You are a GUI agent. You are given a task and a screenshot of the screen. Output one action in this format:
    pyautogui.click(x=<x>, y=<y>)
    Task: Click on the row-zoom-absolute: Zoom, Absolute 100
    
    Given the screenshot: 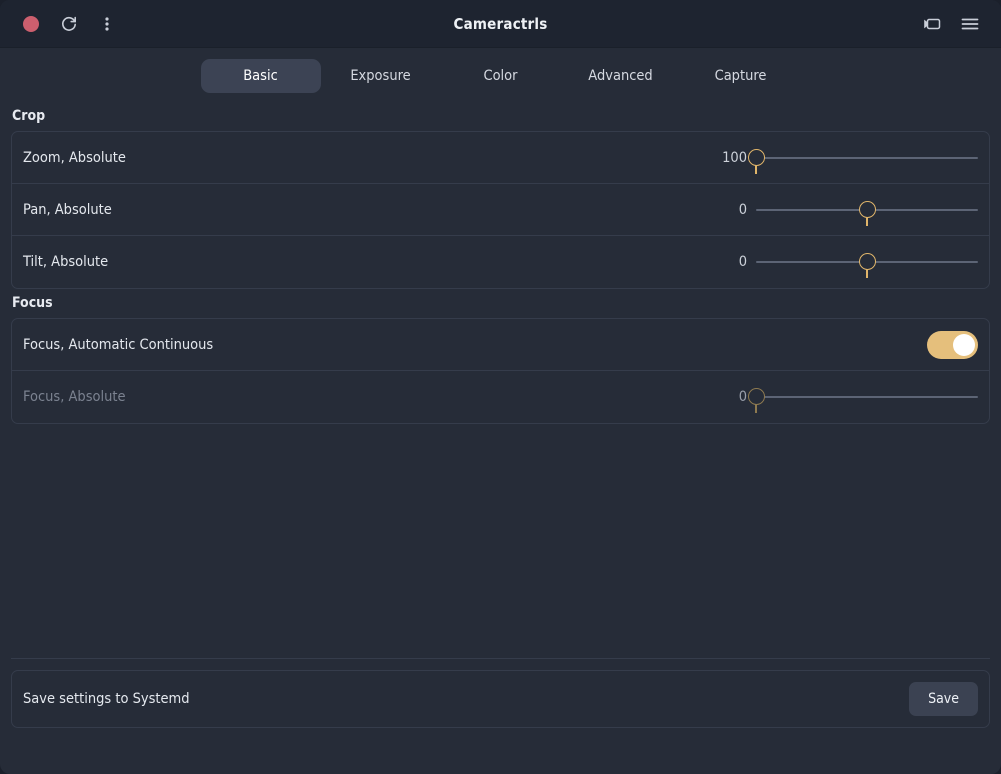 What is the action you would take?
    pyautogui.click(x=500, y=158)
    